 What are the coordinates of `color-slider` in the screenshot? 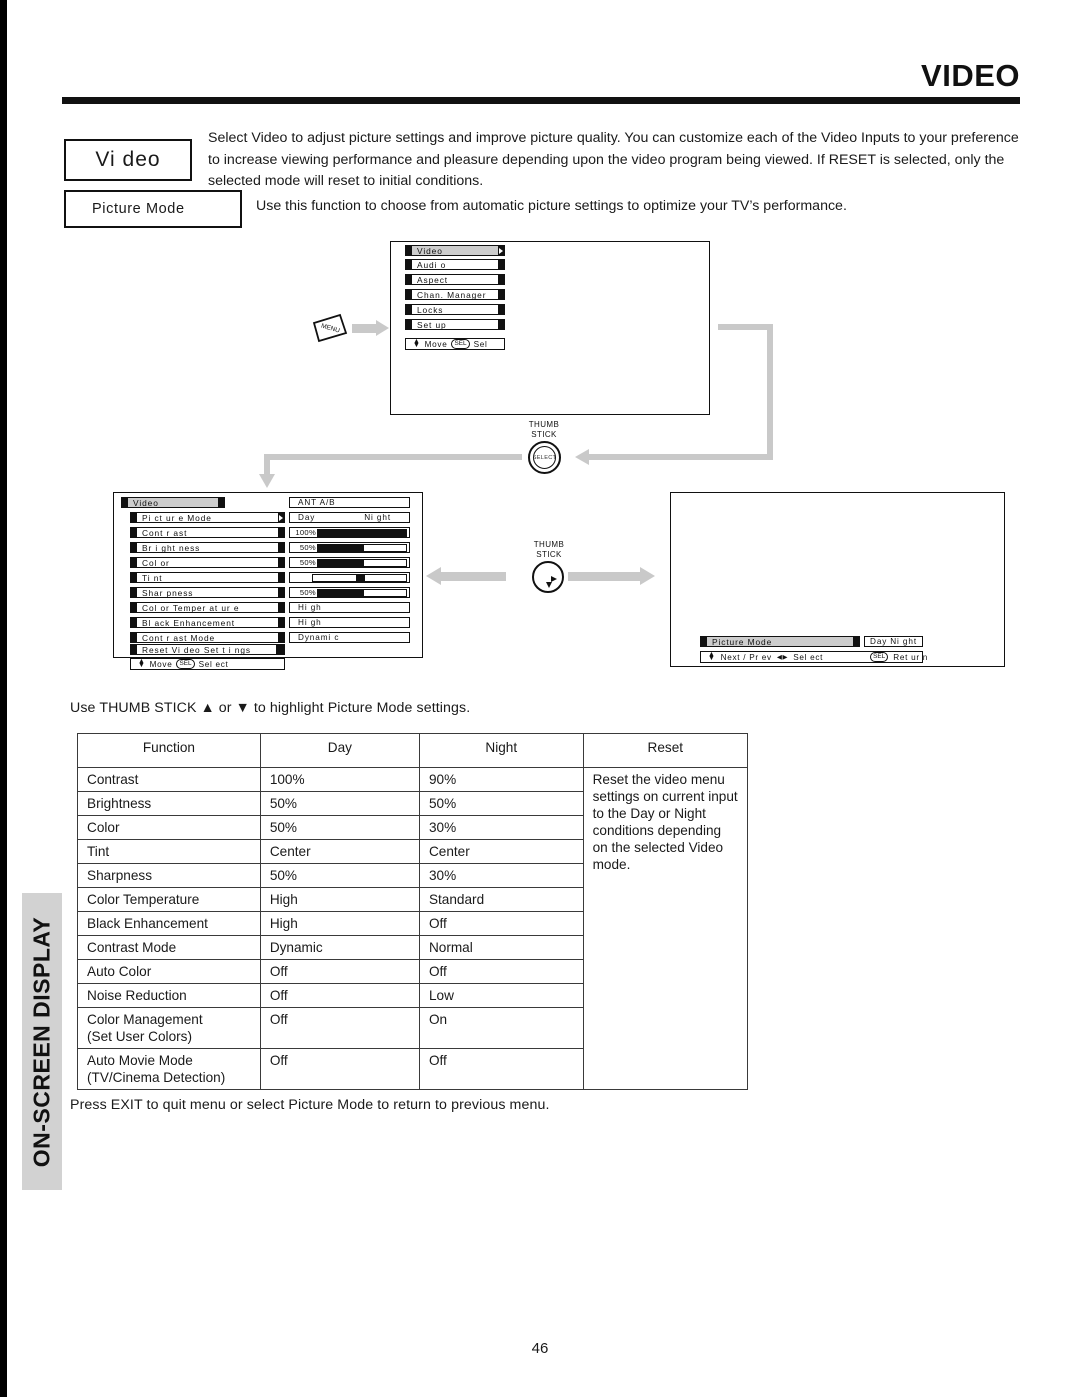 It's located at (362, 562).